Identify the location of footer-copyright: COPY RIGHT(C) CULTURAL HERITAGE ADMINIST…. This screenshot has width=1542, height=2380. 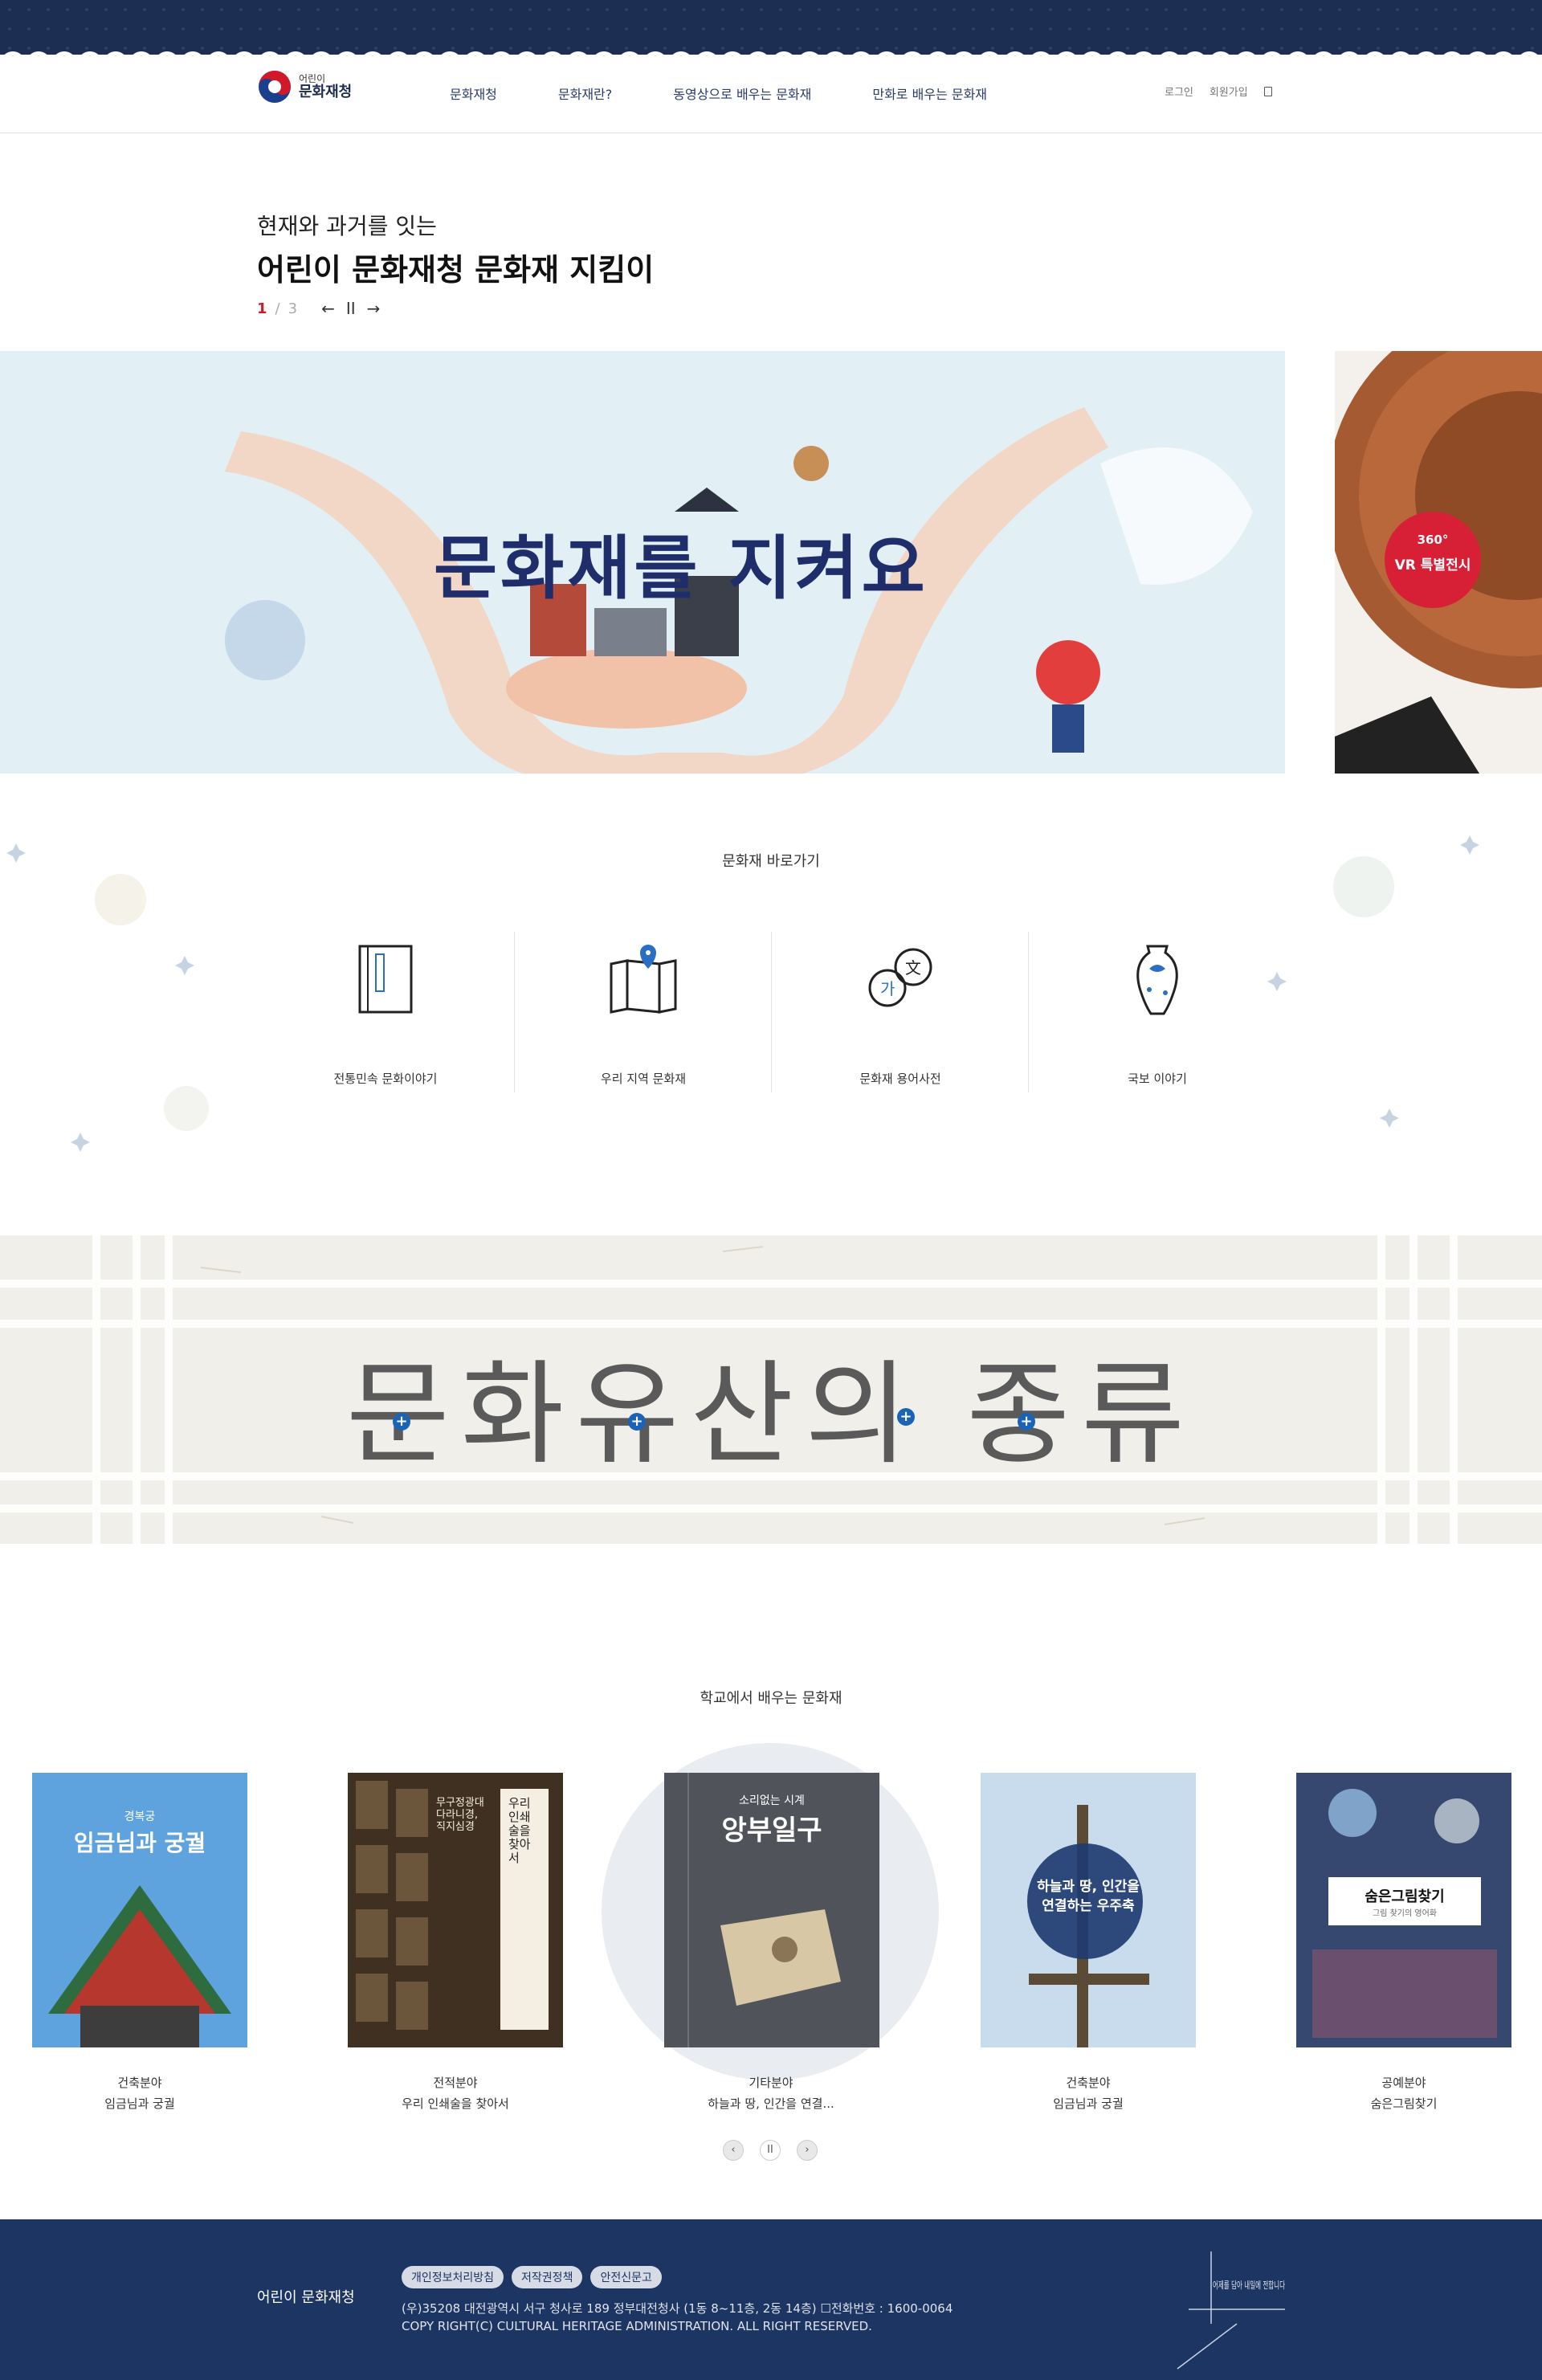
(637, 2326).